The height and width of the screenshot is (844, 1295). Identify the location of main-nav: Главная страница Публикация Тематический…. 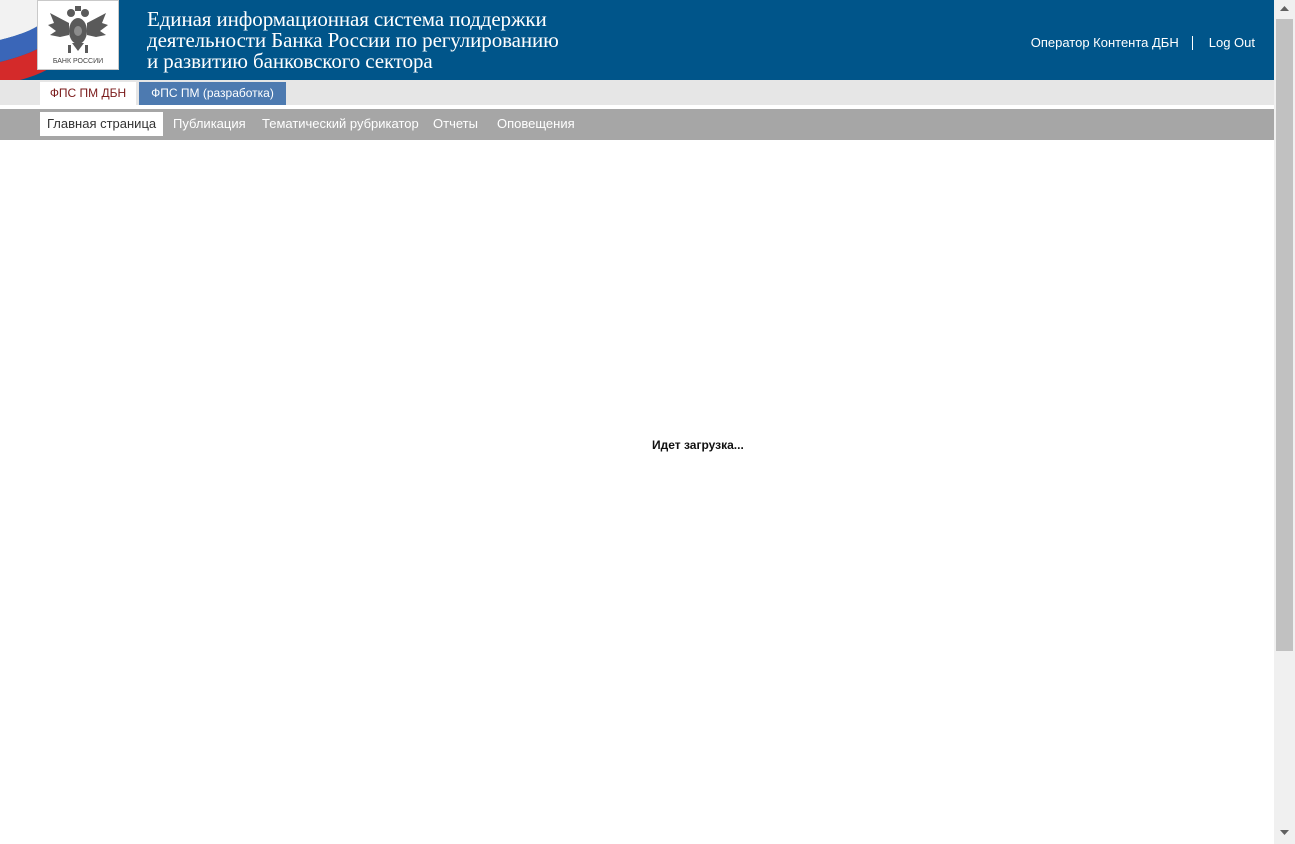
(637, 124).